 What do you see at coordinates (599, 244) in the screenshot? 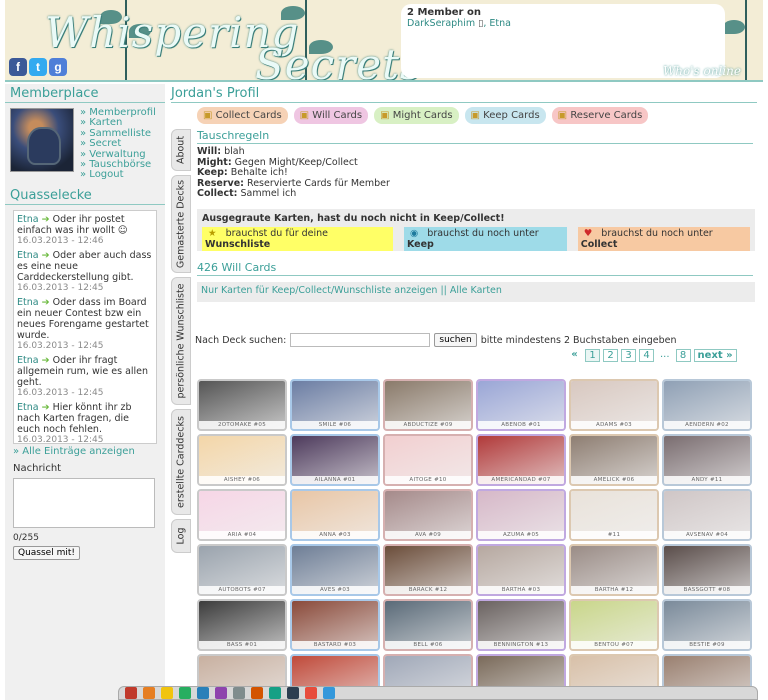
I see `legend-bold: Collect` at bounding box center [599, 244].